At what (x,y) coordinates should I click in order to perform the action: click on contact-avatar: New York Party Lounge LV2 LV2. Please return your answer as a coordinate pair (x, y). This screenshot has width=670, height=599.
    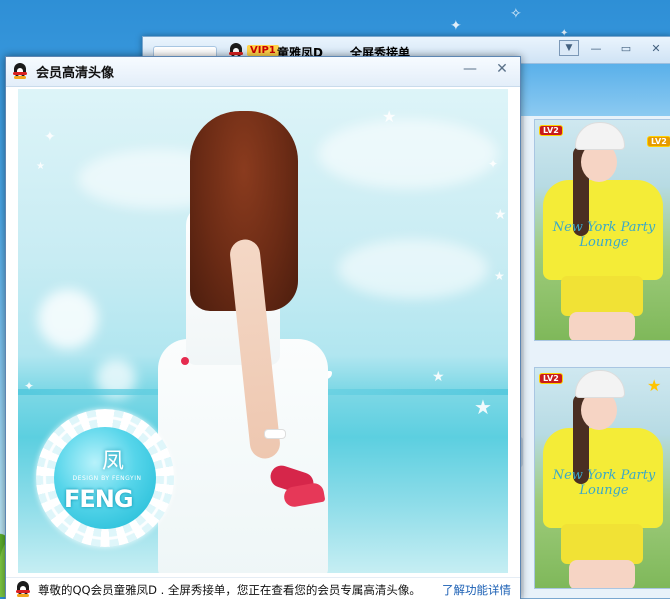
    Looking at the image, I should click on (602, 230).